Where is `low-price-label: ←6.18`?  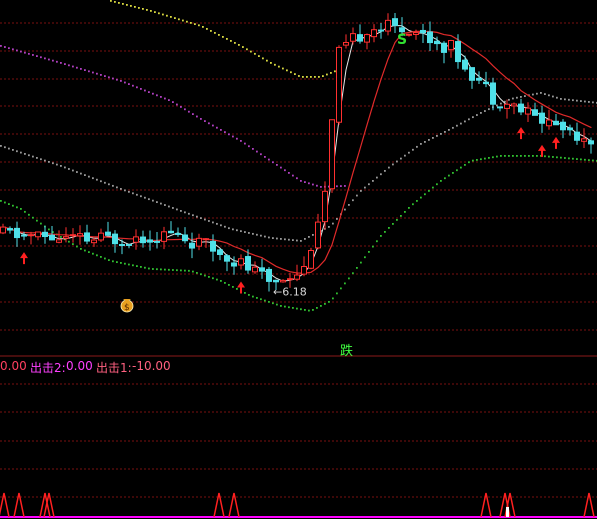
low-price-label: ←6.18 is located at coordinates (290, 292).